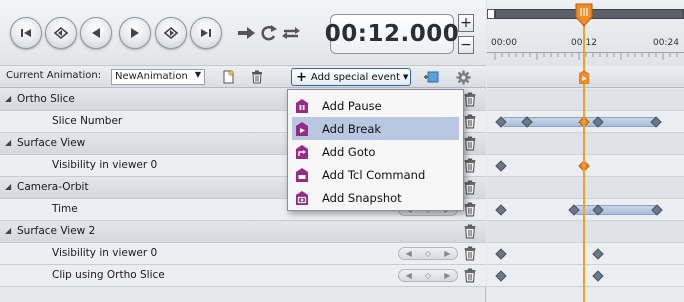 This screenshot has height=302, width=684. Describe the element at coordinates (466, 45) in the screenshot. I see `time-decrement-button: −` at that location.